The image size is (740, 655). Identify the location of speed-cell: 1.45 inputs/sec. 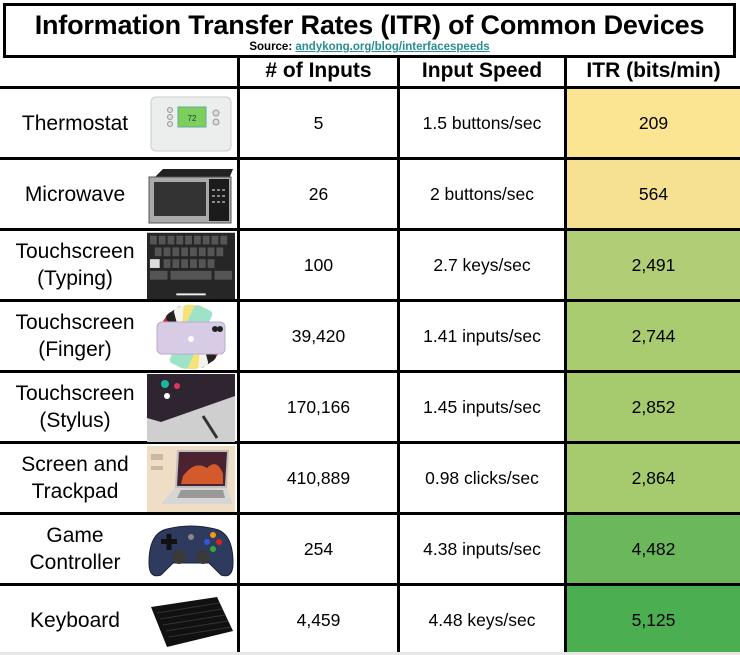
(481, 407).